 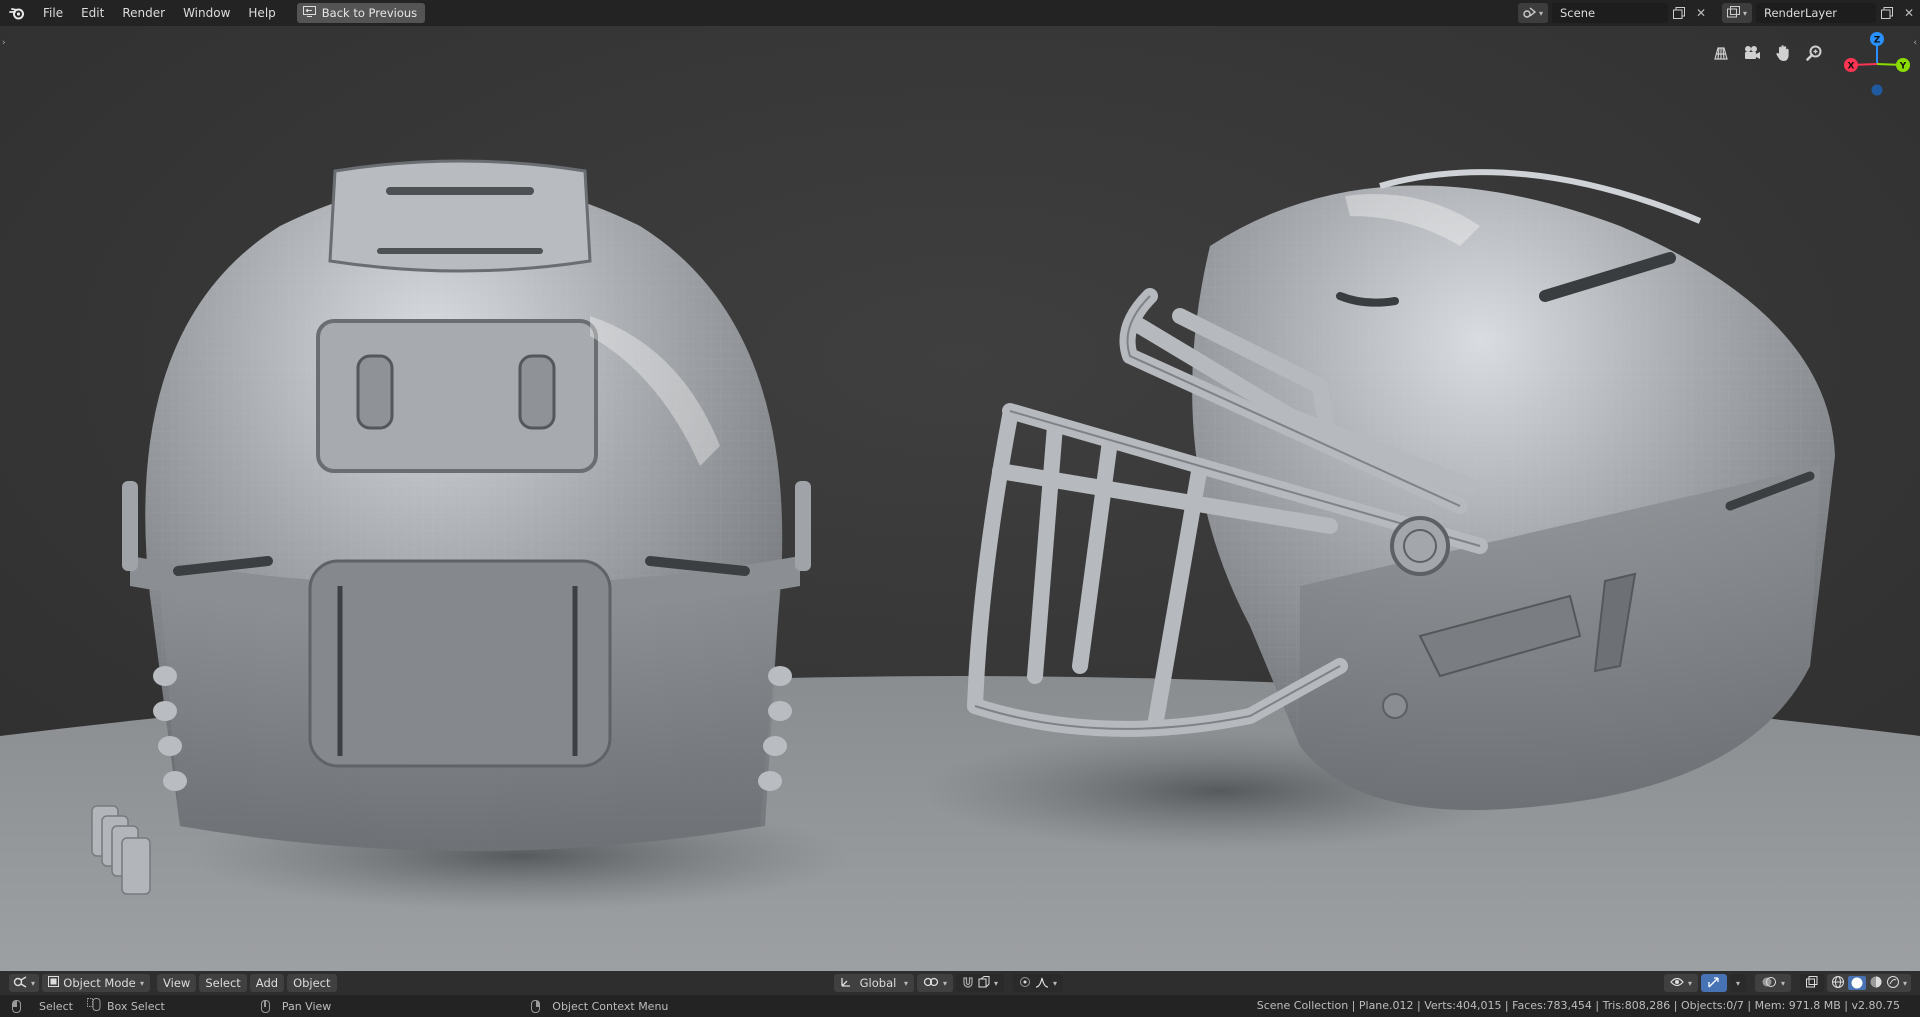 I want to click on delete-scene-close-icon: ✕, so click(x=1701, y=13).